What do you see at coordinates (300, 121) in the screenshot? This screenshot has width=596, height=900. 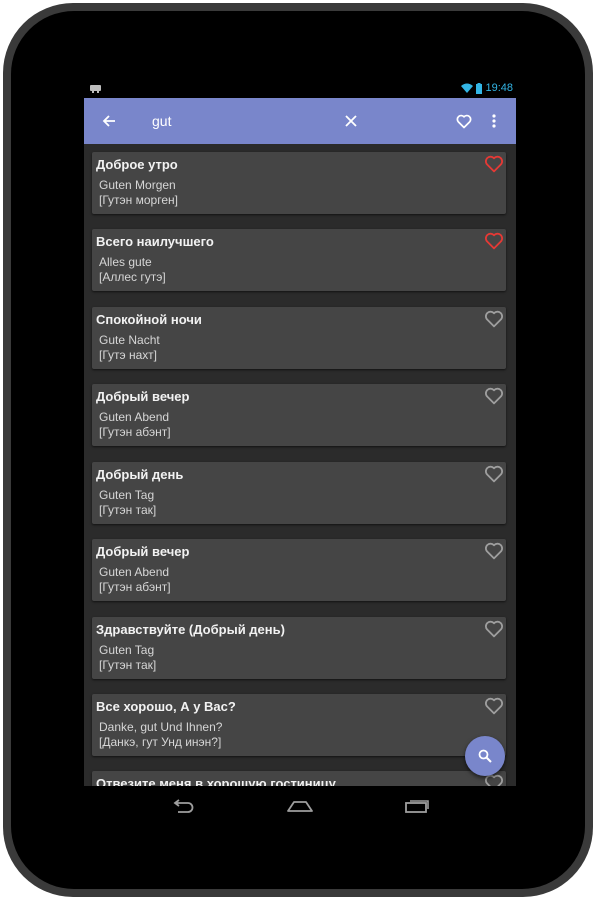 I see `toolbar: gut` at bounding box center [300, 121].